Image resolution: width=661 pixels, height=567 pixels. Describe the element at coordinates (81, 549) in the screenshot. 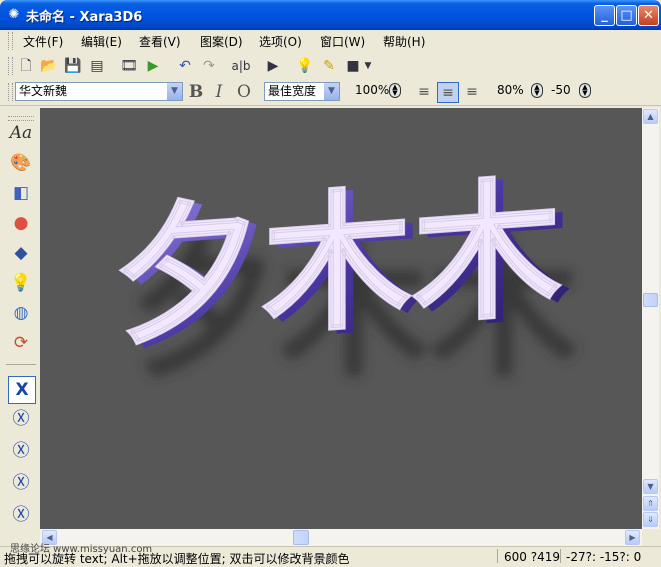

I see `watermark: 思缘论坛 www.missyuan.com` at that location.